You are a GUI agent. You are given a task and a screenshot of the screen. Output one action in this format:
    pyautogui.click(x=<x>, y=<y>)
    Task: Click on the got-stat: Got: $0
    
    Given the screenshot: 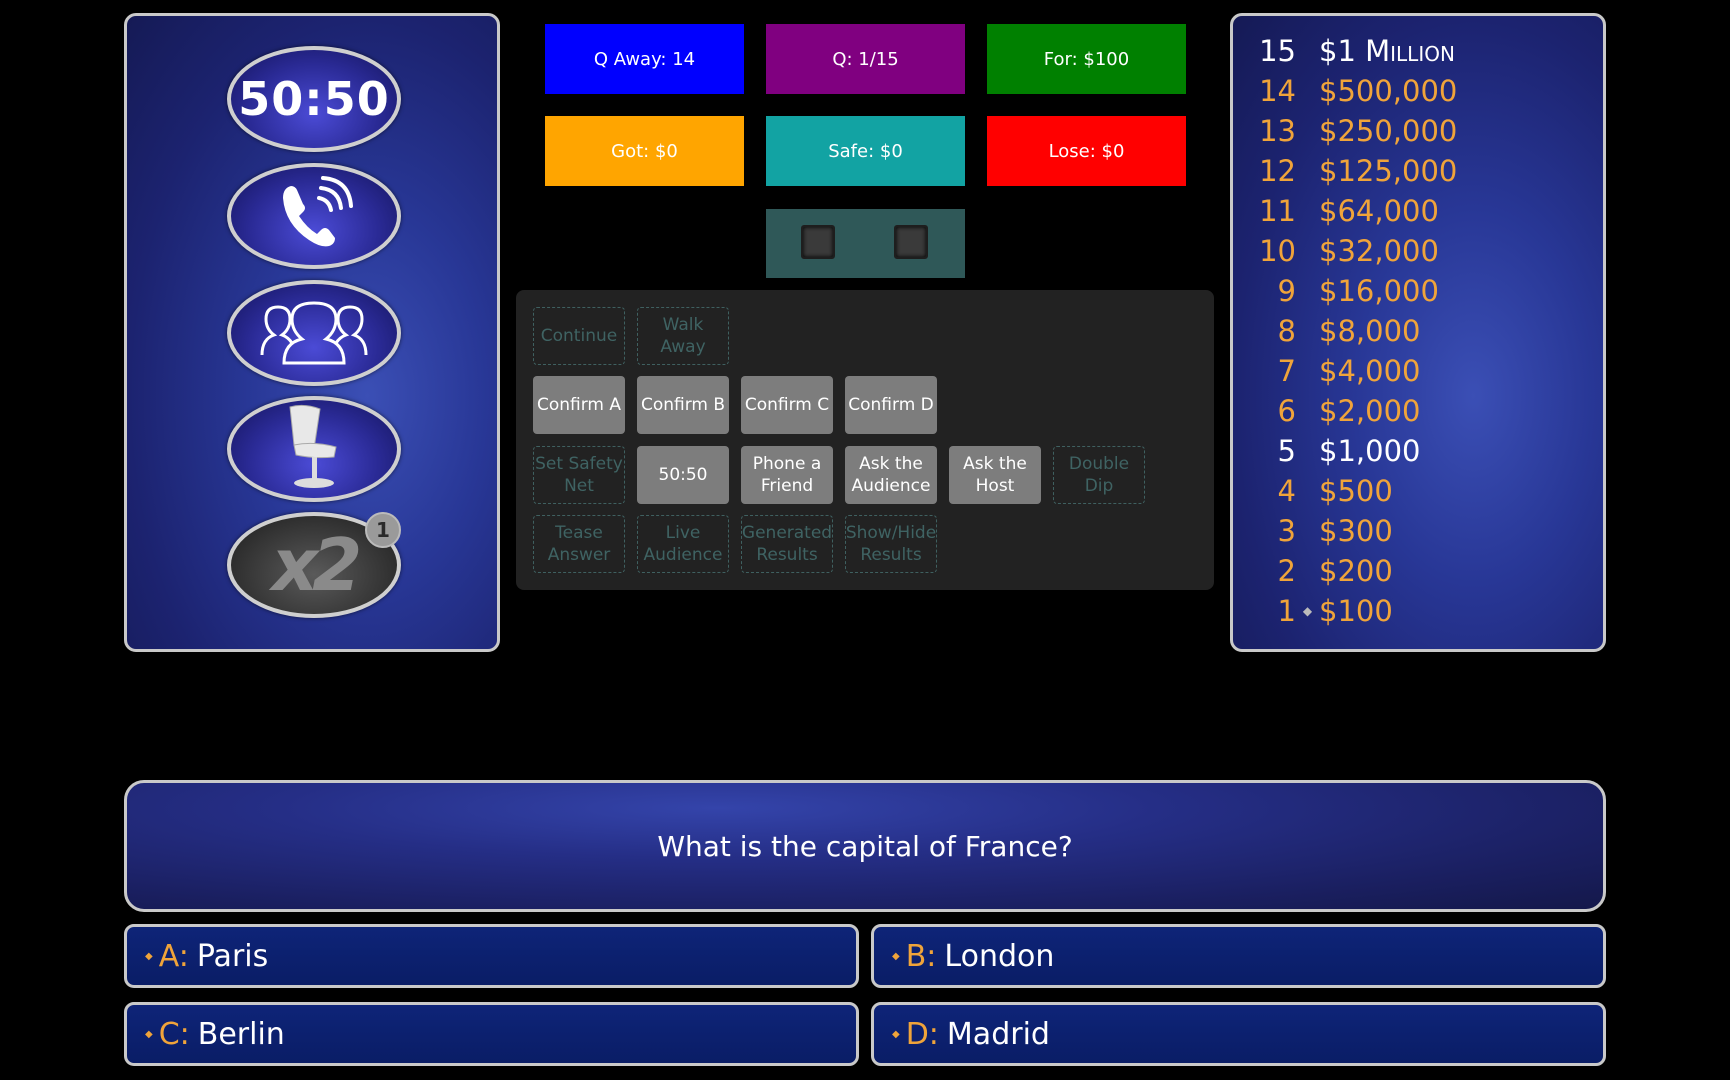 What is the action you would take?
    pyautogui.click(x=644, y=151)
    